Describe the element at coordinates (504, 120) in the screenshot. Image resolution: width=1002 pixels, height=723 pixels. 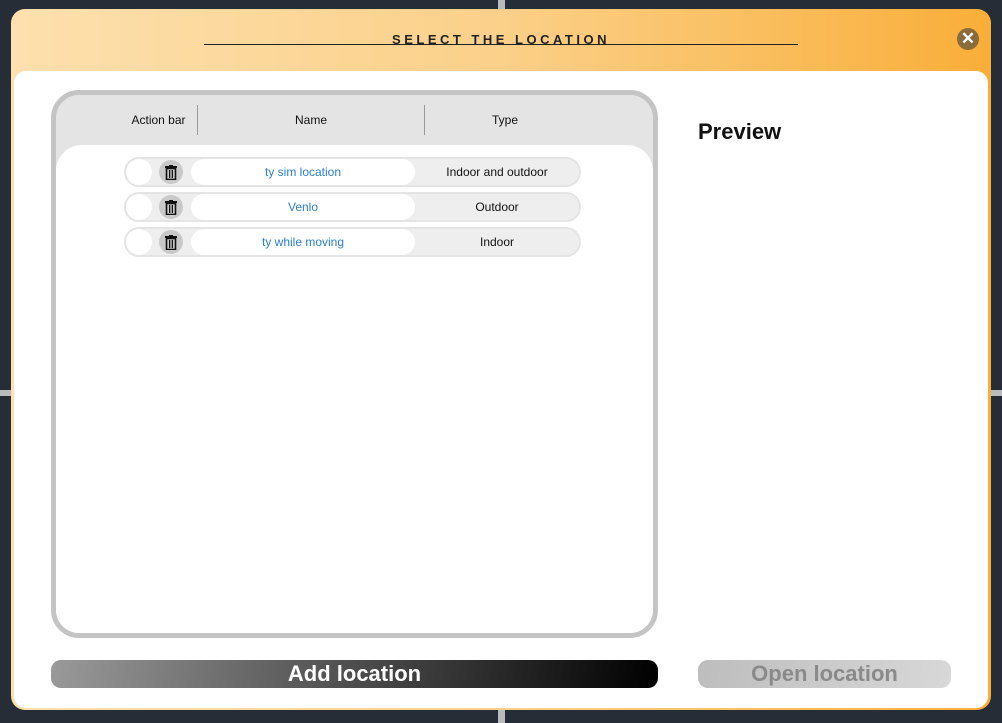
I see `header-type: Type` at that location.